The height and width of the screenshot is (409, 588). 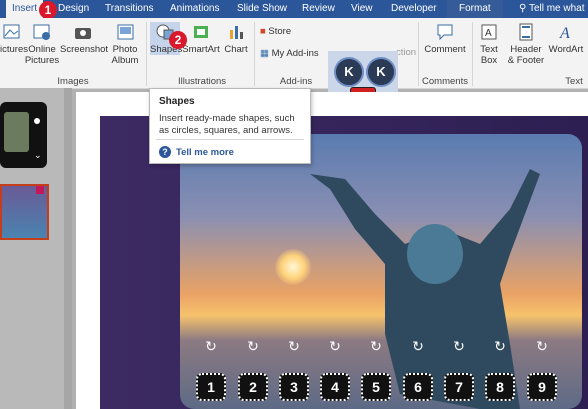 I want to click on smartart-label: SmartArt, so click(x=201, y=49).